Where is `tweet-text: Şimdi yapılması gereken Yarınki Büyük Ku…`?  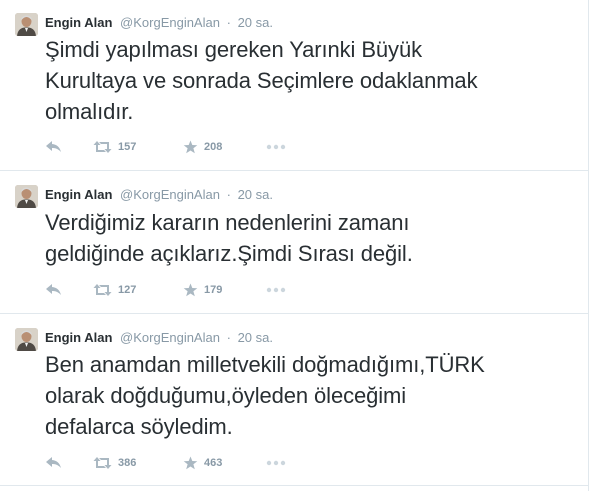 tweet-text: Şimdi yapılması gereken Yarınki Büyük Ku… is located at coordinates (261, 80).